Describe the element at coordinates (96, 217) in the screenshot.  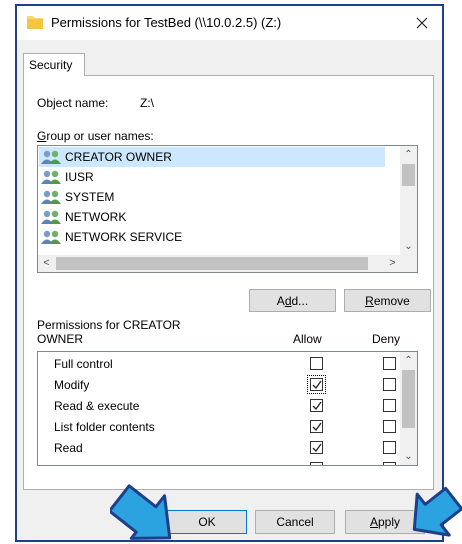
I see `user-name: NETWORK` at that location.